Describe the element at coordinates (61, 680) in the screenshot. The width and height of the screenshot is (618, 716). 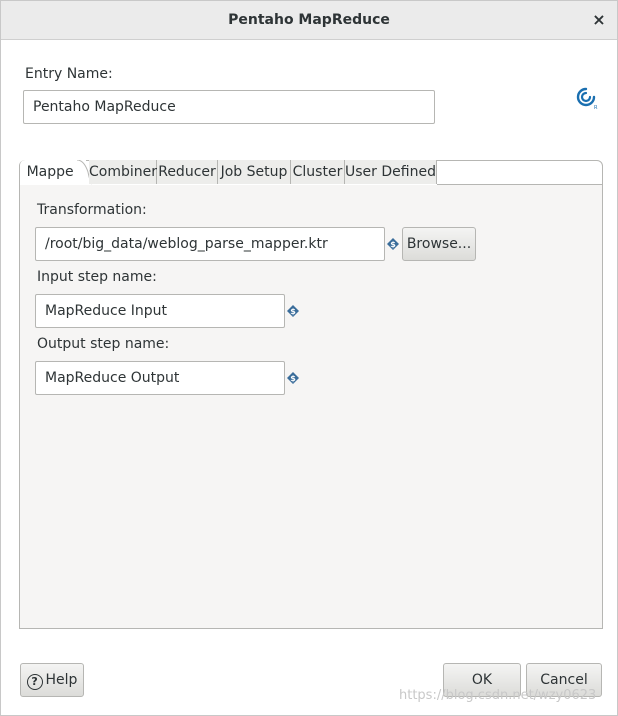
I see `help-label: Help` at that location.